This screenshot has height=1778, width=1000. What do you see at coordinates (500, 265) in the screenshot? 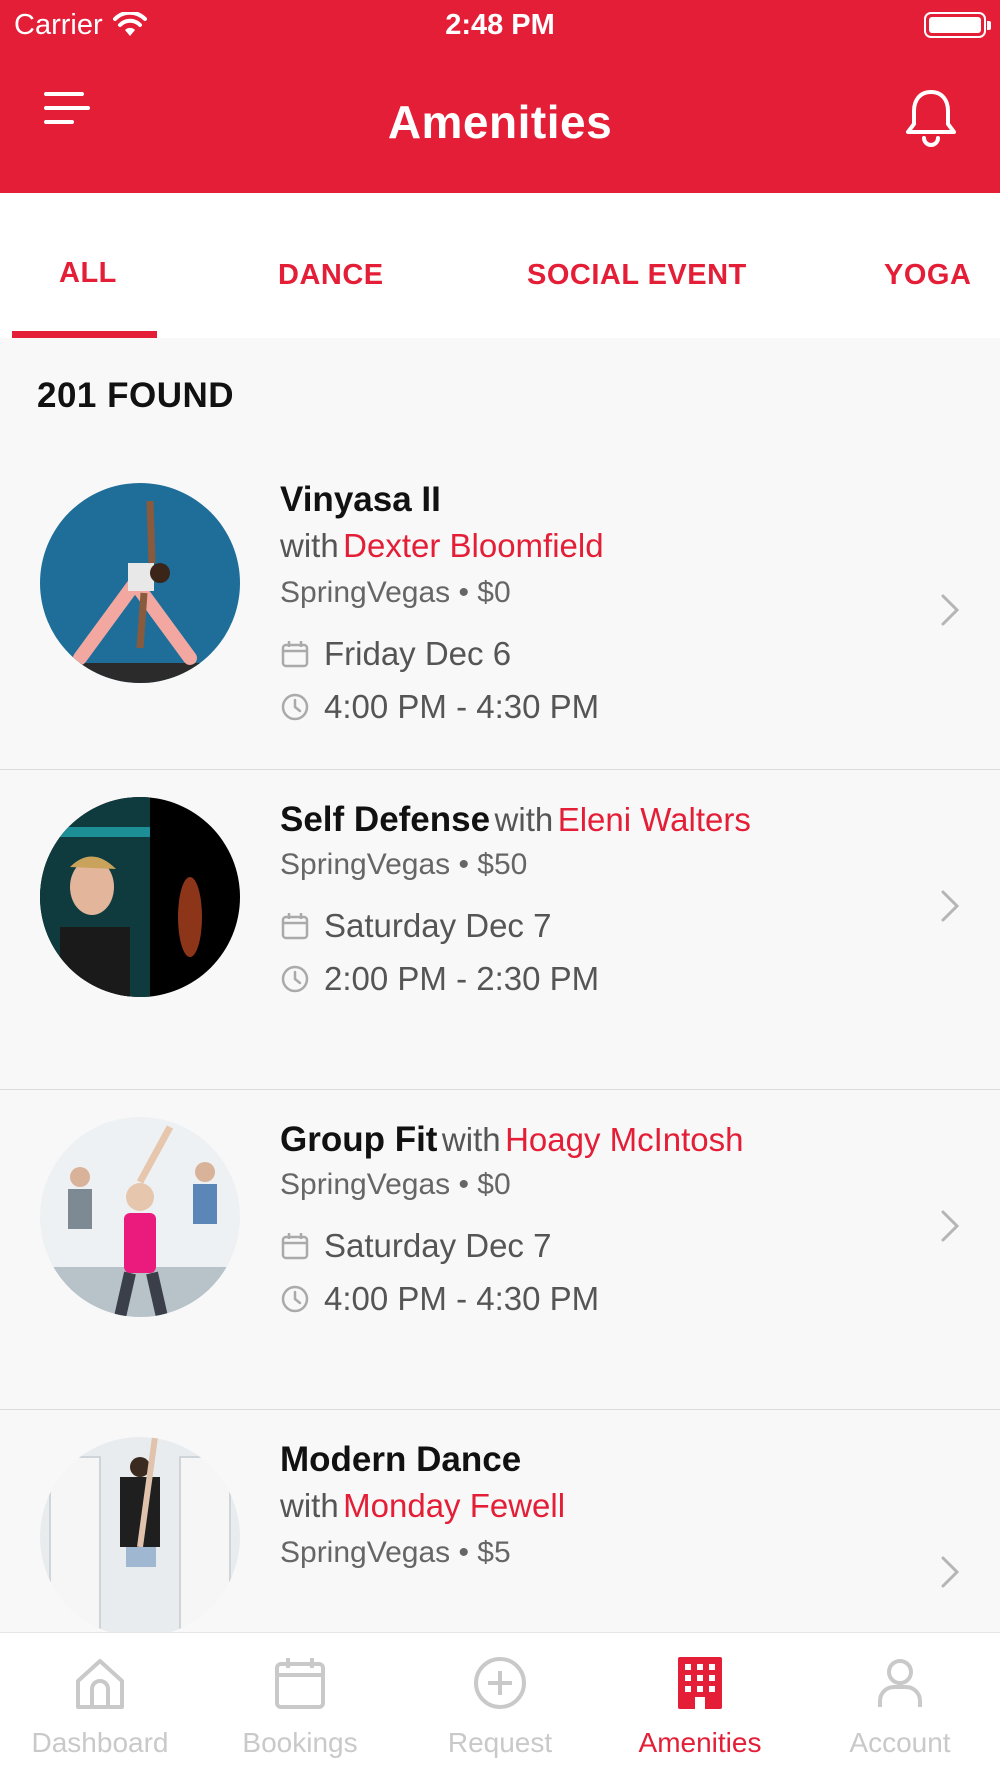
I see `category-tabs: ALL DANCE SOCIAL EVENT YOGA` at bounding box center [500, 265].